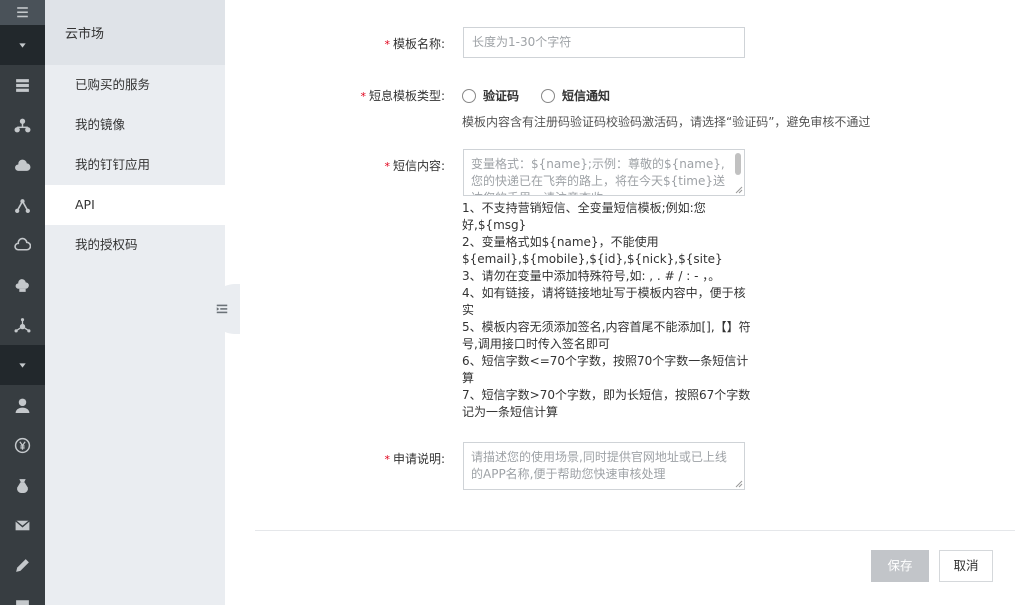  Describe the element at coordinates (586, 96) in the screenshot. I see `radio-sms-notification-label: 短信通知` at that location.